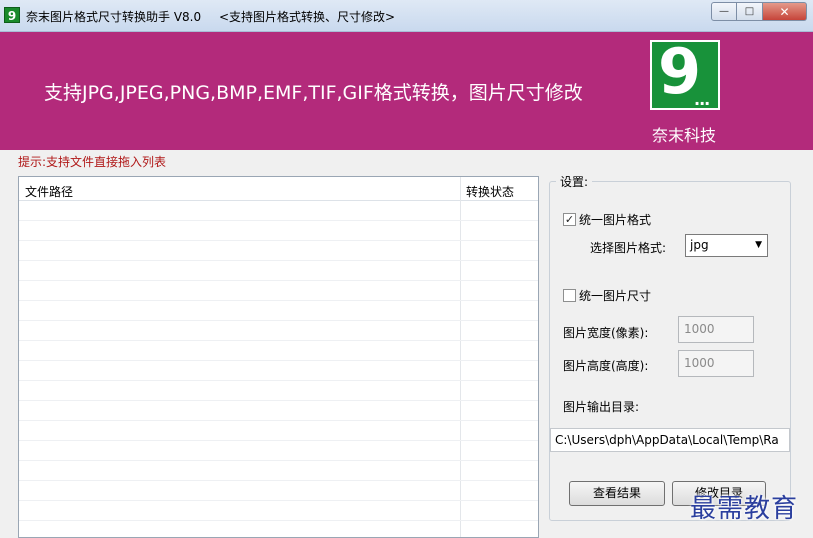 Image resolution: width=813 pixels, height=538 pixels. Describe the element at coordinates (750, 11) in the screenshot. I see `maximize-button: □` at that location.